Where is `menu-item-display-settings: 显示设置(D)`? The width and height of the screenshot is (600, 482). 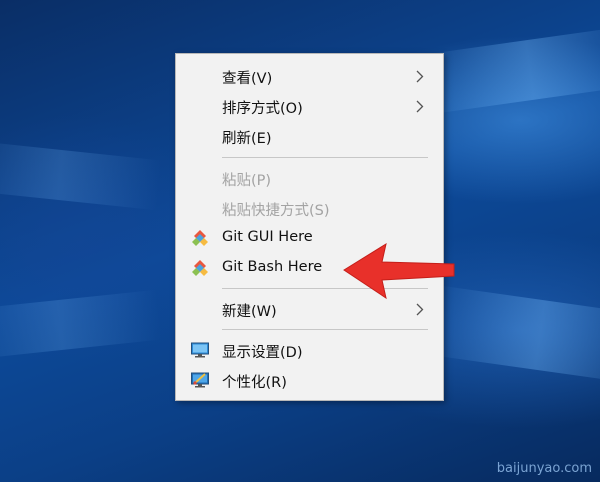 menu-item-display-settings: 显示设置(D) is located at coordinates (309, 350).